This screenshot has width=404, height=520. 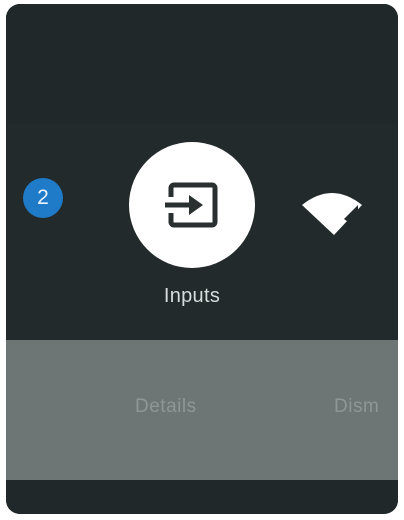 I want to click on dismiss-button: Dism, so click(x=356, y=407).